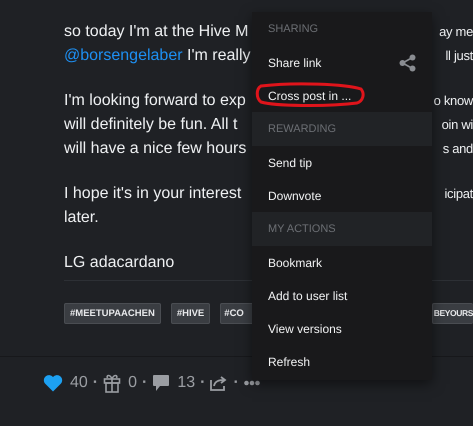 The image size is (473, 426). Describe the element at coordinates (151, 125) in the screenshot. I see `paragraph-text: will definitely be fun. All t` at that location.